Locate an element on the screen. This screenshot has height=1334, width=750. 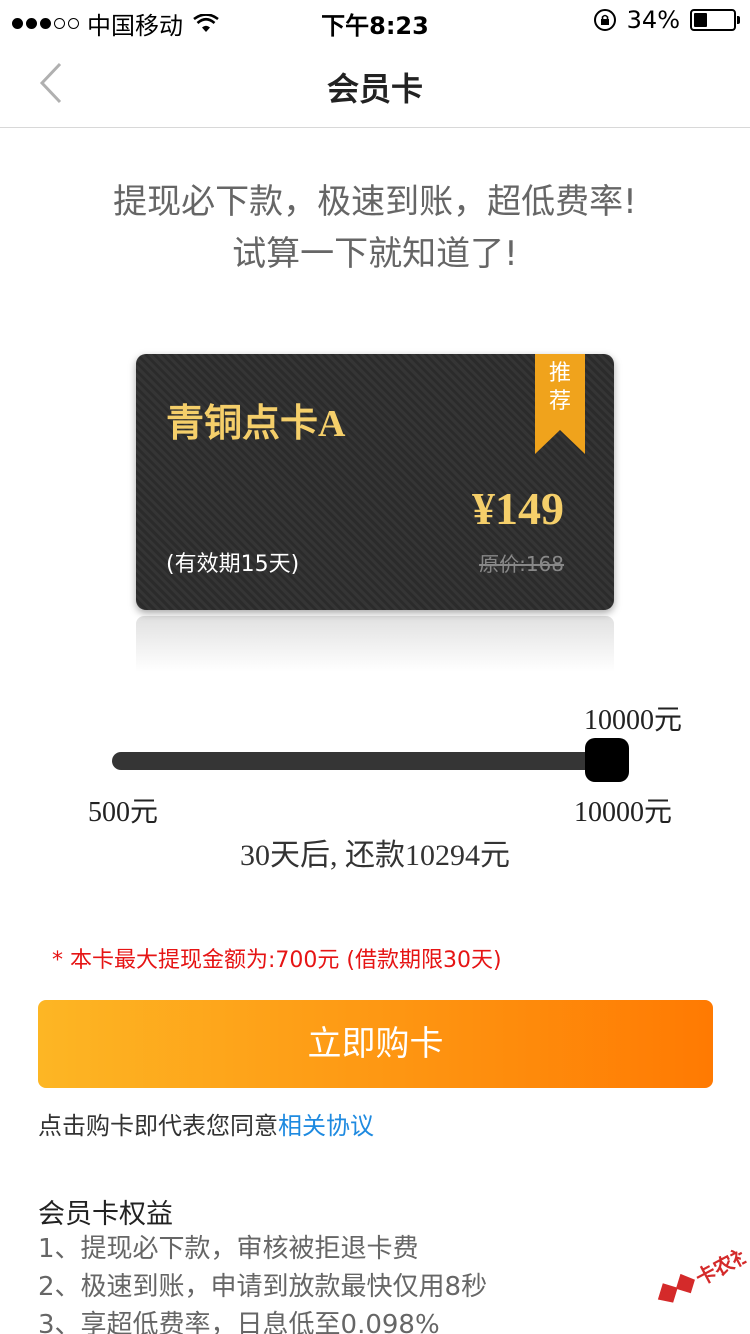
rotation-lock-icon is located at coordinates (604, 20).